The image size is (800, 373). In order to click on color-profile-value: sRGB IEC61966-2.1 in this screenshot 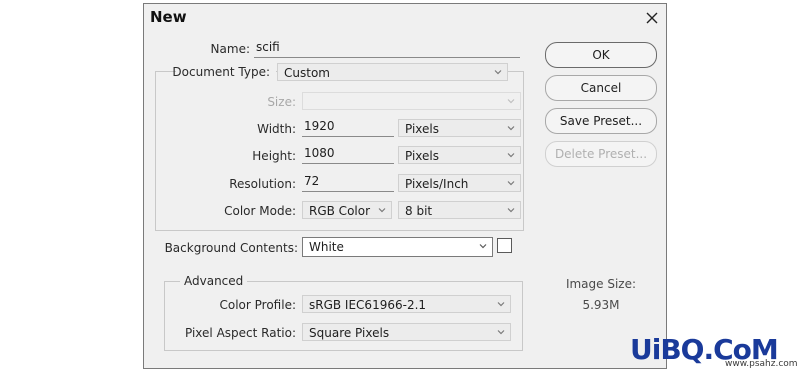, I will do `click(368, 305)`.